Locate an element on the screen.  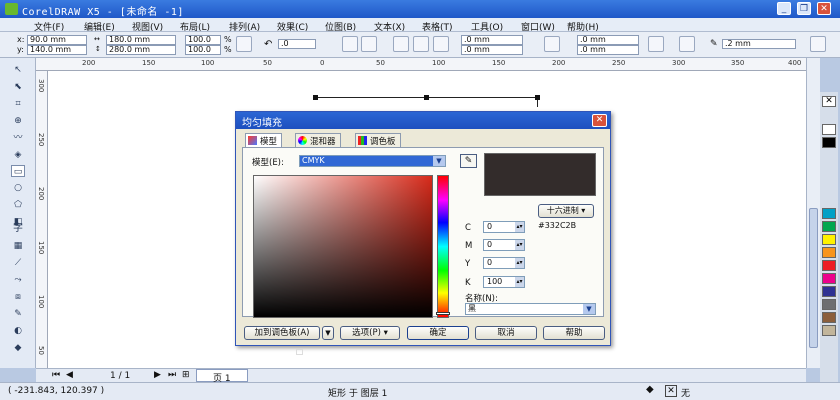
rotation-field: .0 is located at coordinates (297, 44).